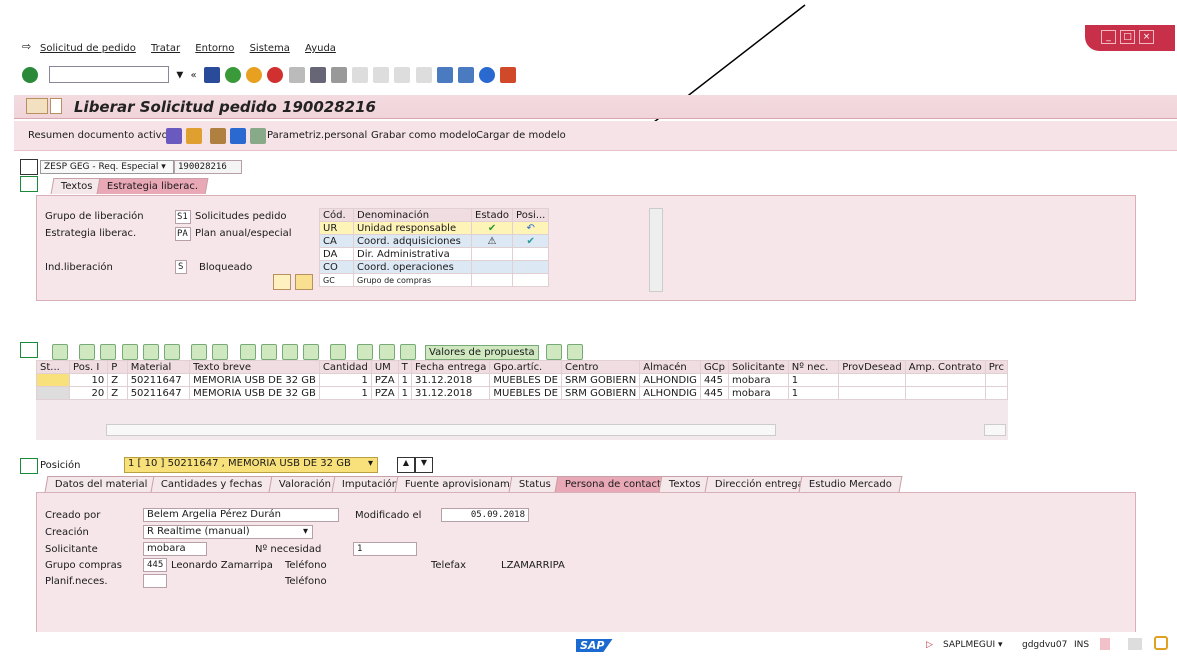 This screenshot has width=1177, height=657. I want to click on estrategia-code: PA, so click(183, 234).